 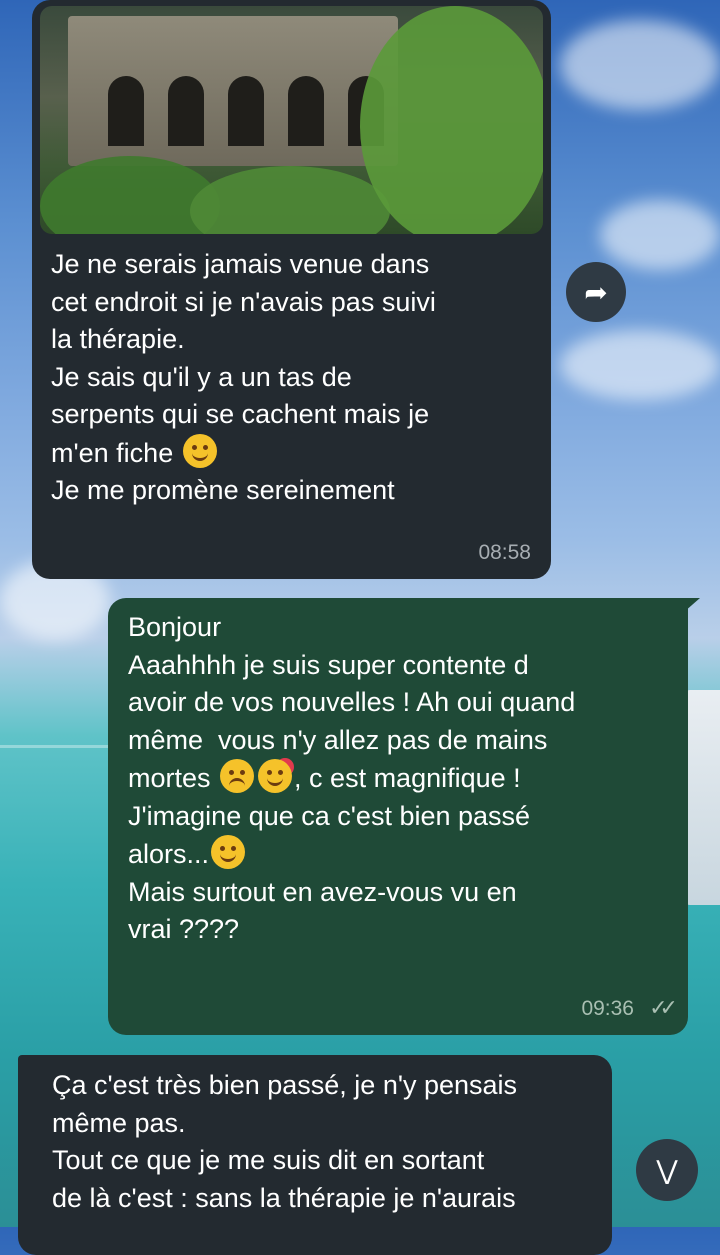 I want to click on scroll-to-bottom-button: ⋁, so click(x=667, y=1170).